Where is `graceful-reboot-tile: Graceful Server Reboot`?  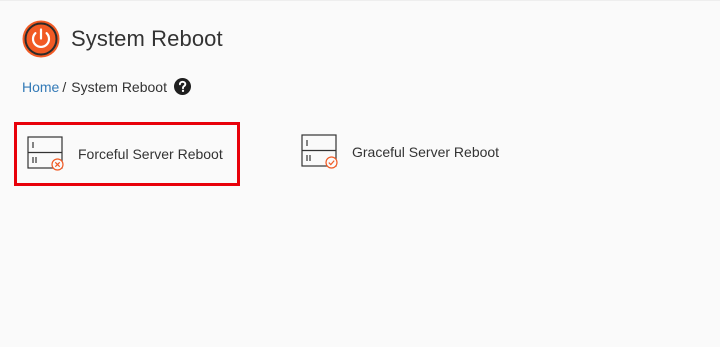
graceful-reboot-tile: Graceful Server Reboot is located at coordinates (400, 152).